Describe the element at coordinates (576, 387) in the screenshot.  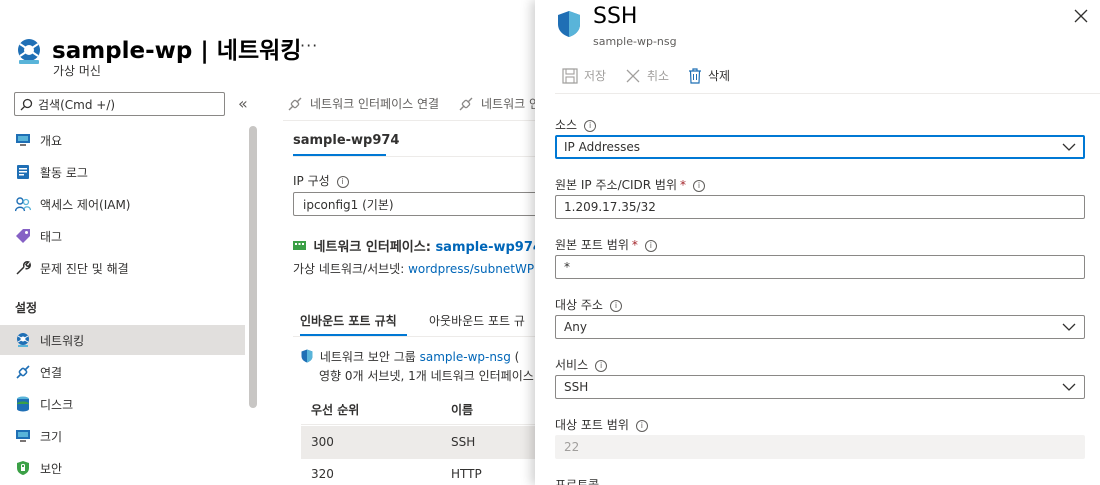
I see `service-value: SSH` at that location.